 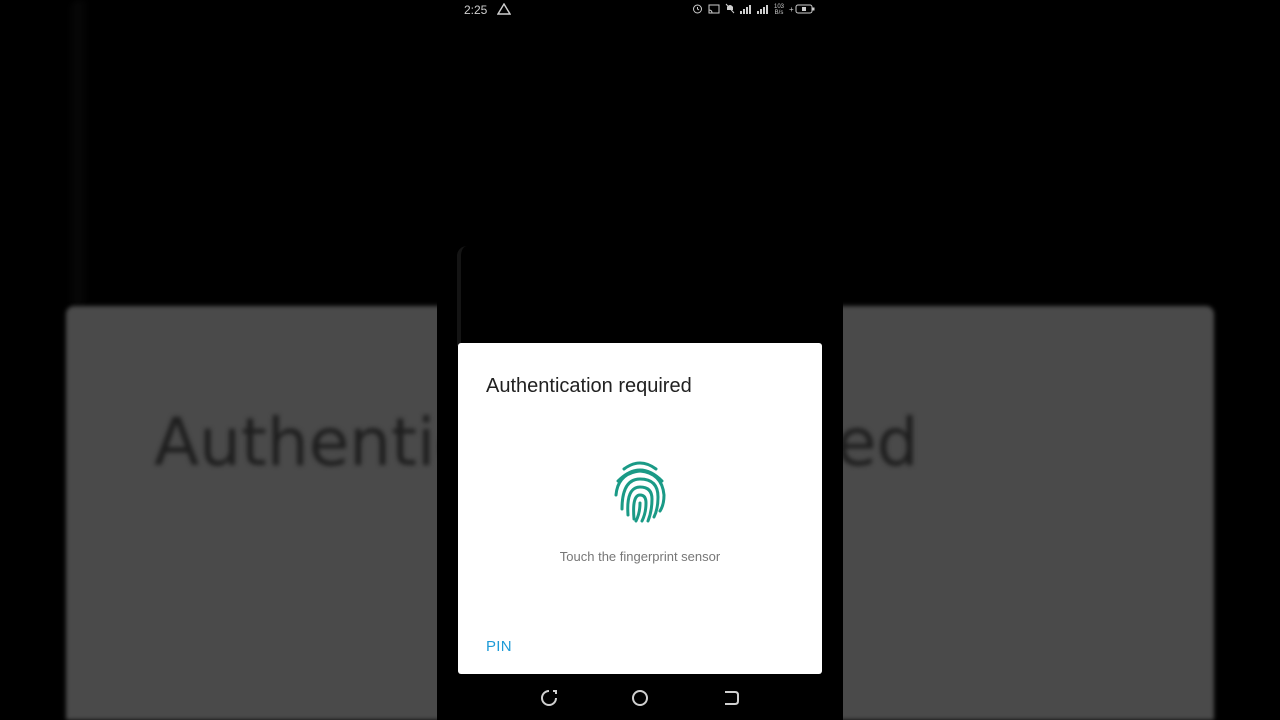 I want to click on navigation-bar, so click(x=640, y=697).